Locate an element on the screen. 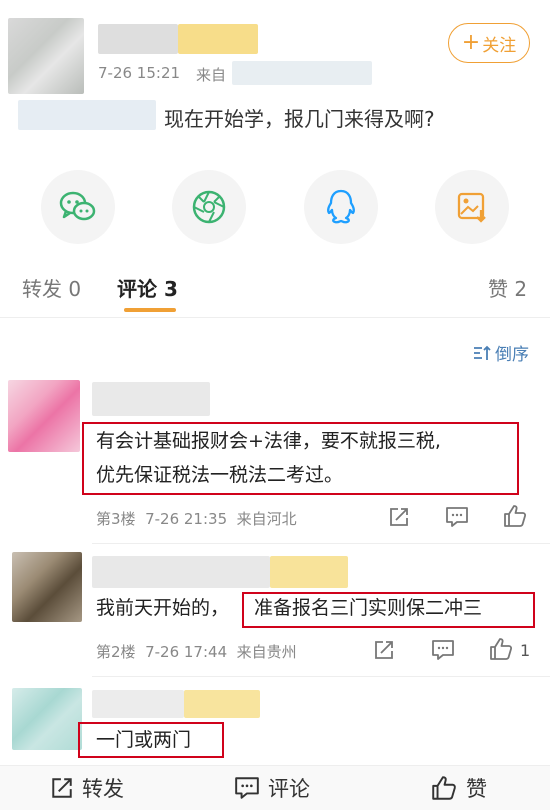  repost-label: 转发 is located at coordinates (103, 789).